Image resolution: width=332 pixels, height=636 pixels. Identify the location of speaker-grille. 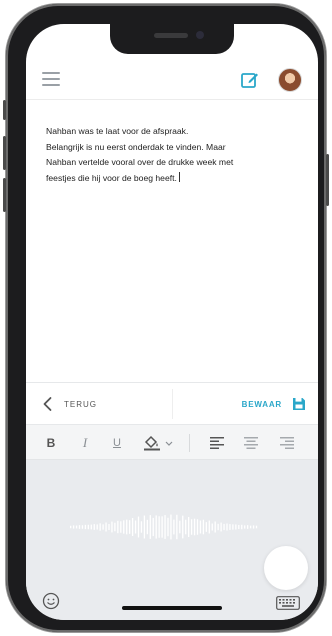
(171, 35).